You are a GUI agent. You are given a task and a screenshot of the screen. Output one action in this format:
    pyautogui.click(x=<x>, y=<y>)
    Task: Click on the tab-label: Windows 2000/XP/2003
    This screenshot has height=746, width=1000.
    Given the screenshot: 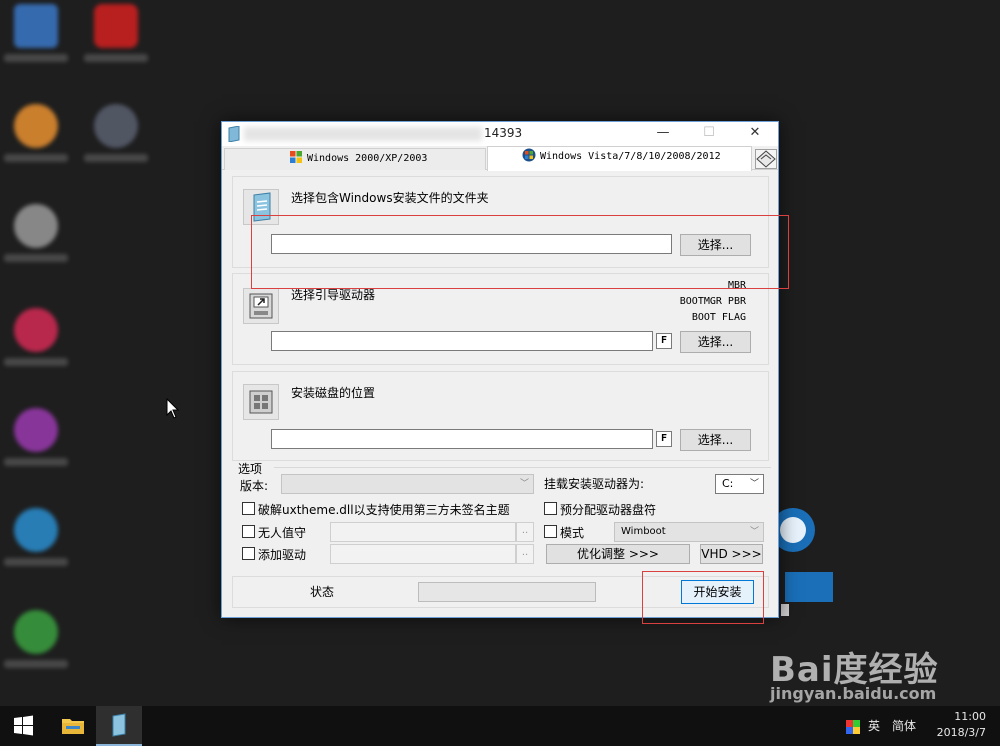 What is the action you would take?
    pyautogui.click(x=367, y=158)
    